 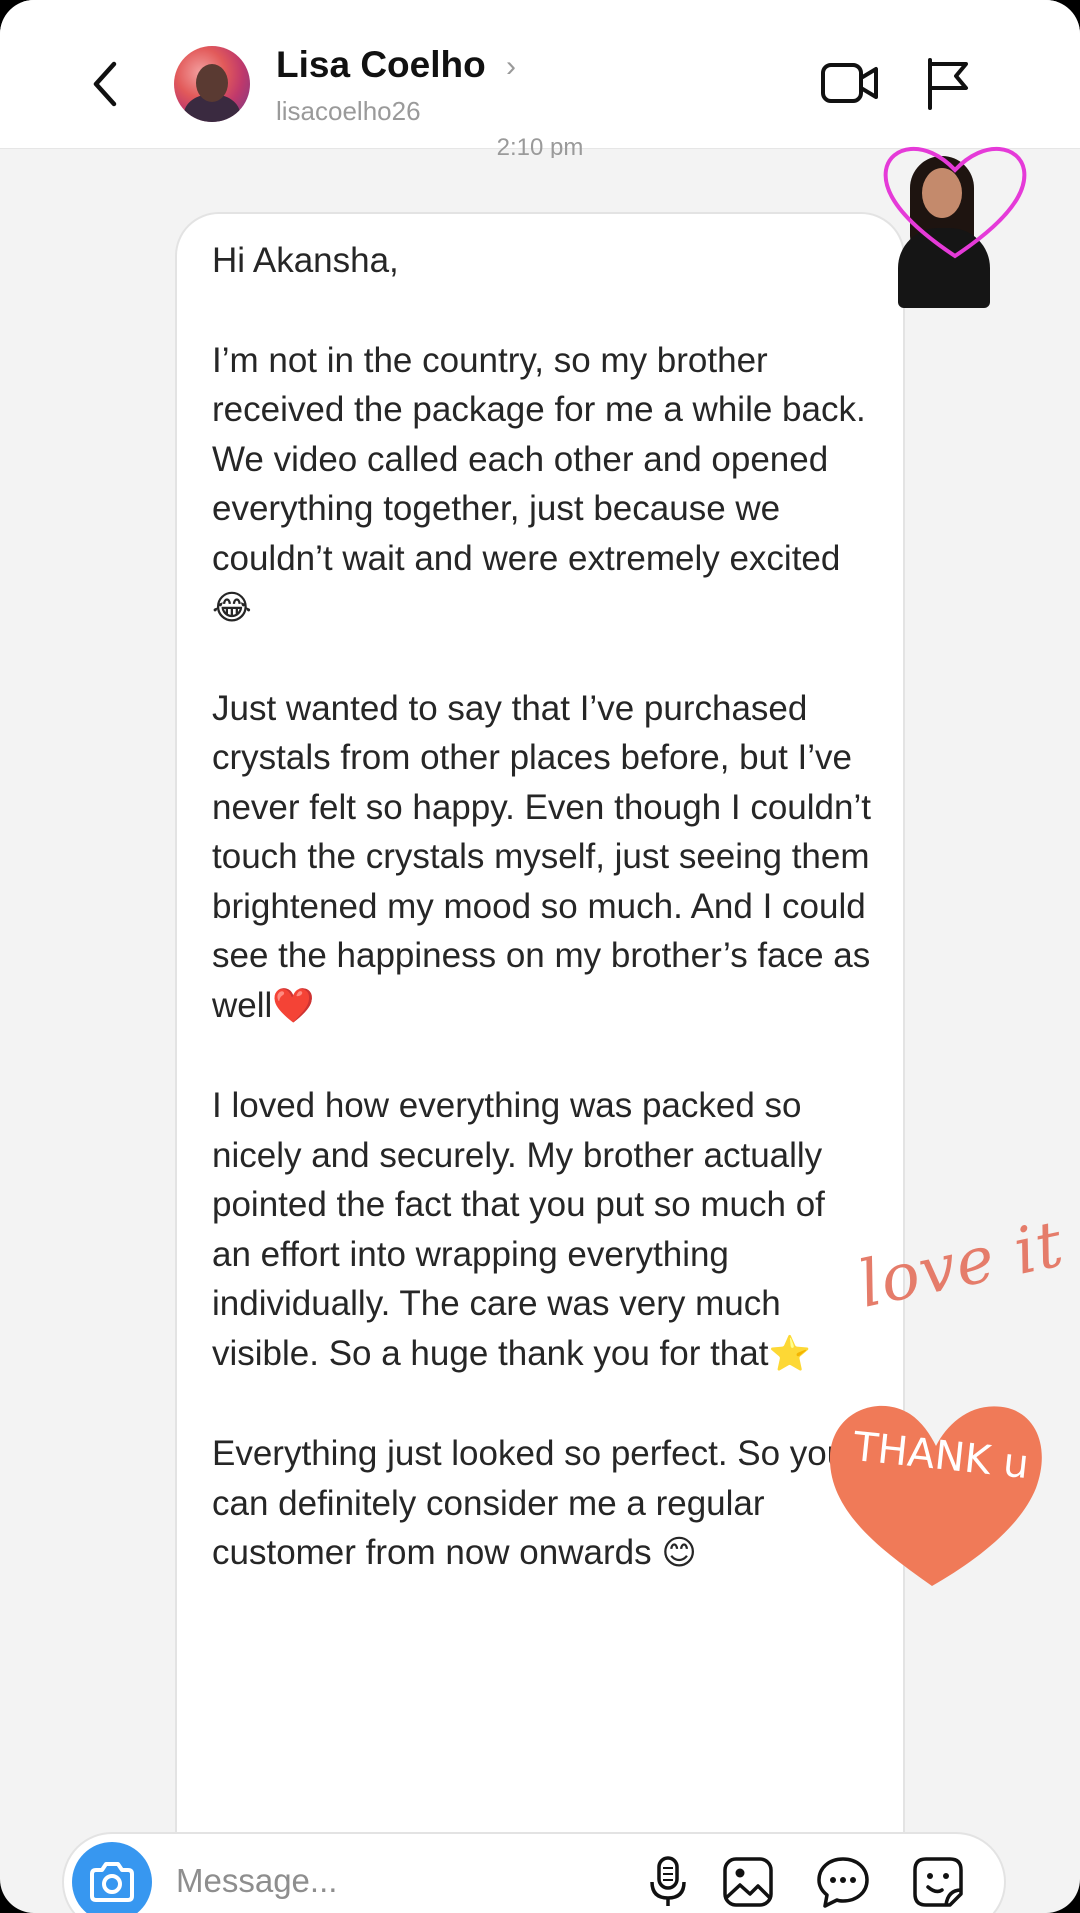 I want to click on red-heart-emoji-icon: ❤️, so click(x=293, y=1005).